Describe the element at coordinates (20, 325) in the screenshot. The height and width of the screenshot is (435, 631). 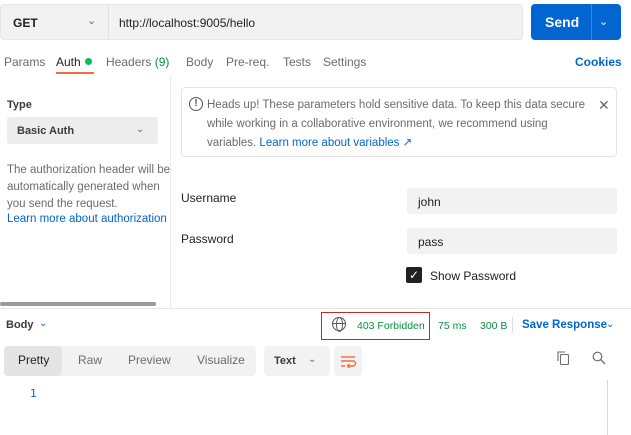
I see `response-body-tab: Body` at that location.